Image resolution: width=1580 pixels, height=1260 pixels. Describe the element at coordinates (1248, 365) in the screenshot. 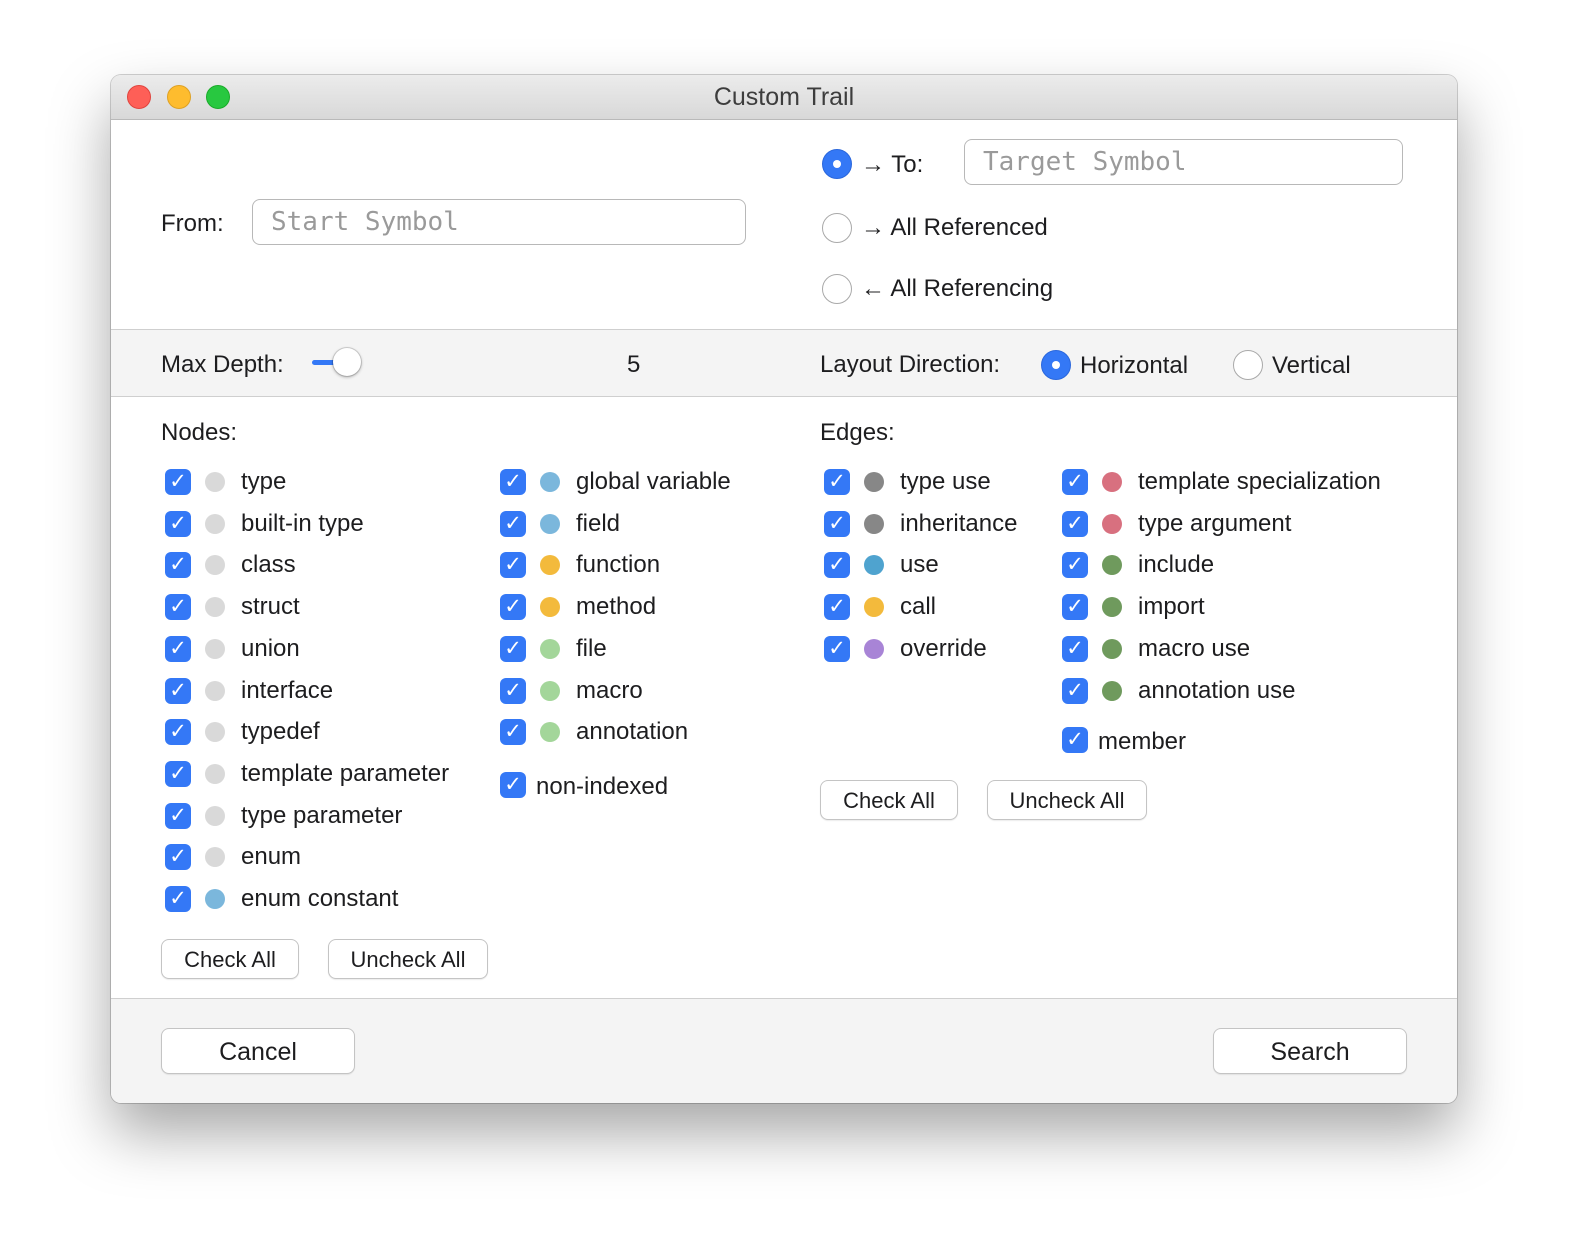

I see `radio-vertical` at that location.